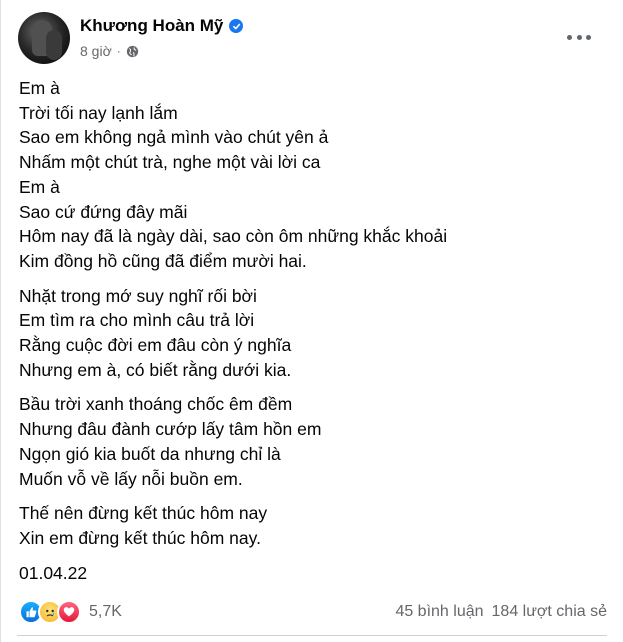 This screenshot has width=623, height=642. I want to click on footer-divider, so click(312, 635).